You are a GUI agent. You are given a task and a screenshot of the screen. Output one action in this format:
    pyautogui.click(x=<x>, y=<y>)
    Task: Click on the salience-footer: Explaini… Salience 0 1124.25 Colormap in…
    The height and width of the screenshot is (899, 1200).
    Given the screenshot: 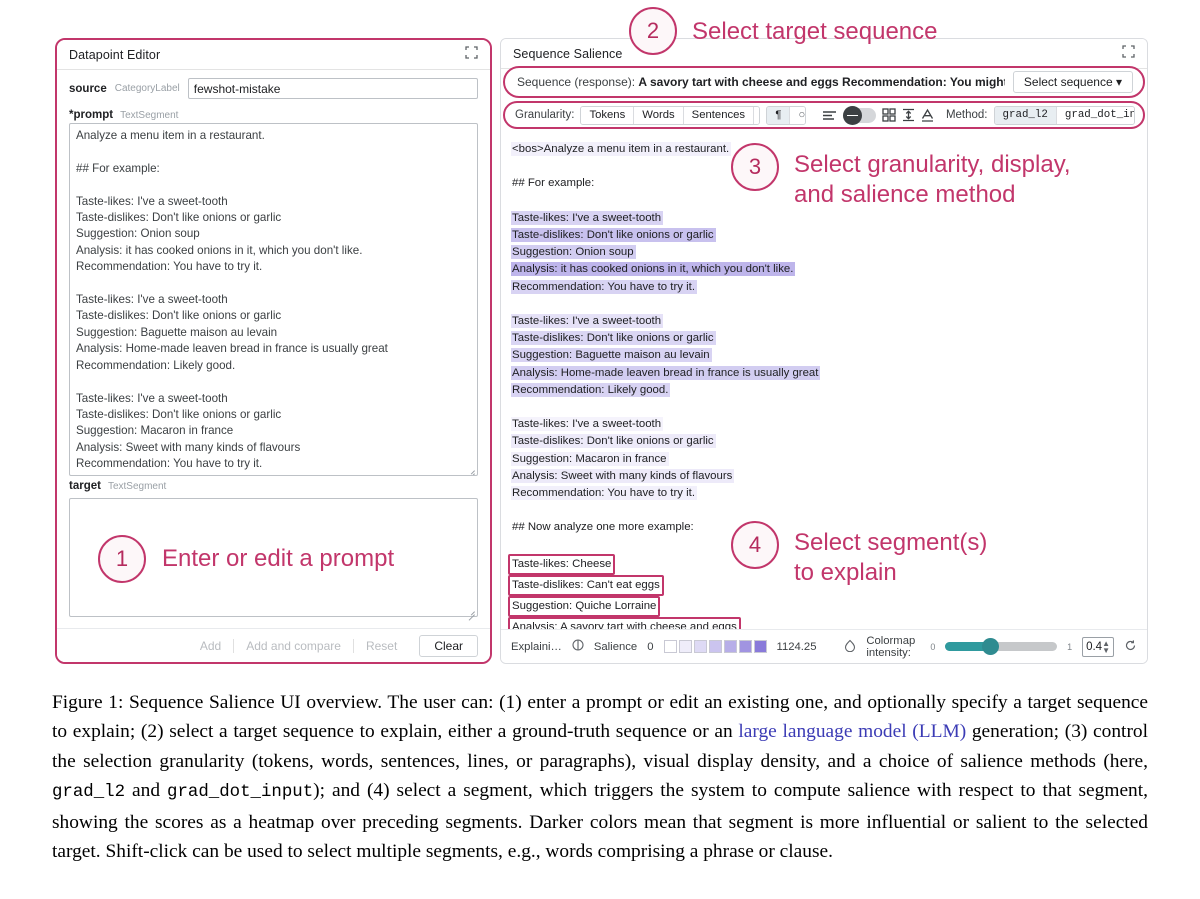 What is the action you would take?
    pyautogui.click(x=824, y=646)
    